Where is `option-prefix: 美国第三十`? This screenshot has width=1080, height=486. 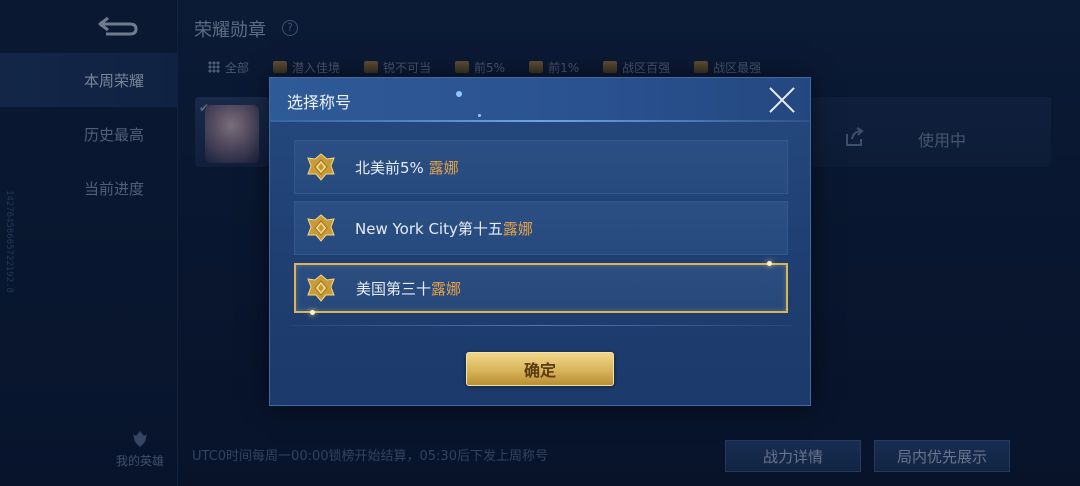
option-prefix: 美国第三十 is located at coordinates (394, 288).